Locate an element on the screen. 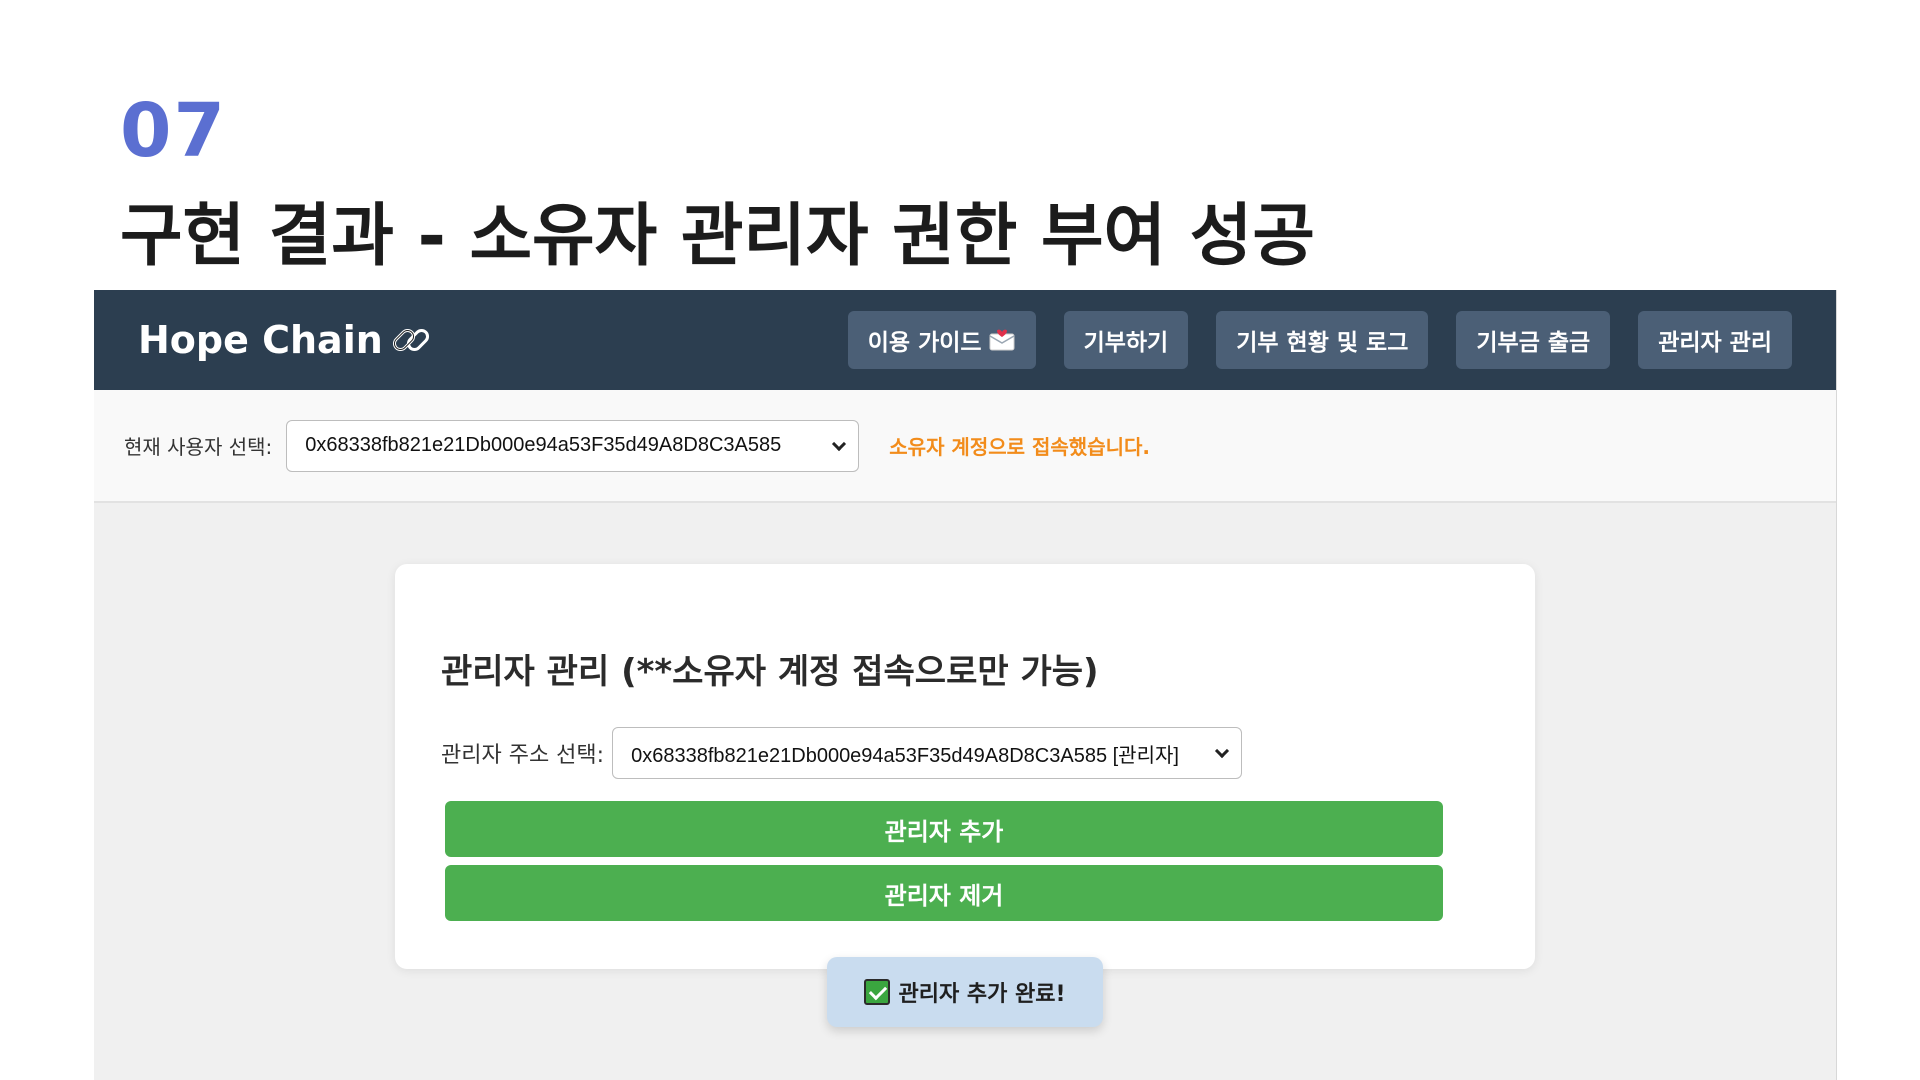  admin-card-title: 관리자 관리 (**소유자 계정 접속으로만 가능) is located at coordinates (770, 672).